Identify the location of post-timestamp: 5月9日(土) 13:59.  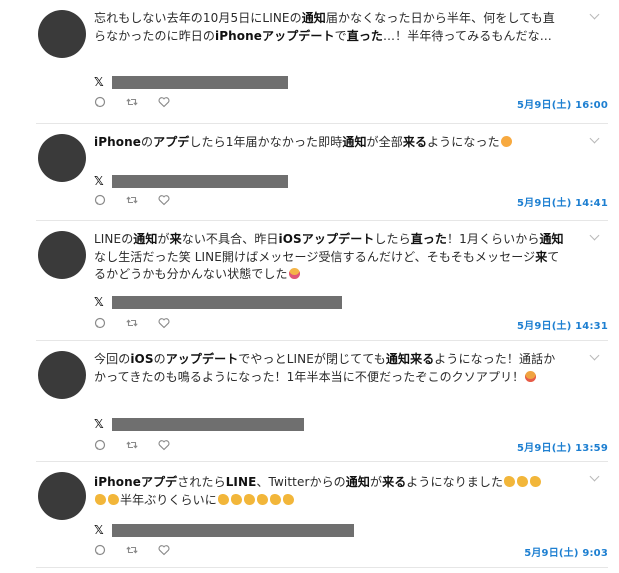
(562, 446).